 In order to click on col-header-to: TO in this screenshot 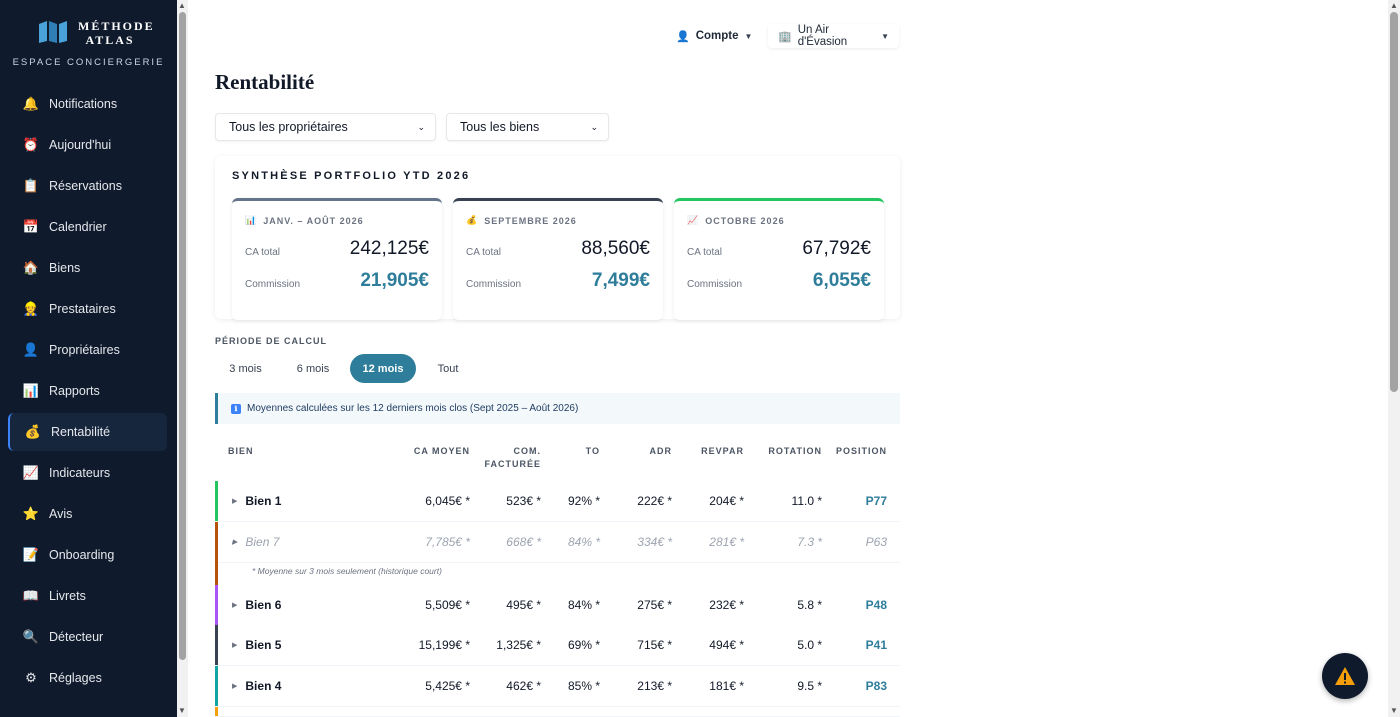, I will do `click(580, 451)`.